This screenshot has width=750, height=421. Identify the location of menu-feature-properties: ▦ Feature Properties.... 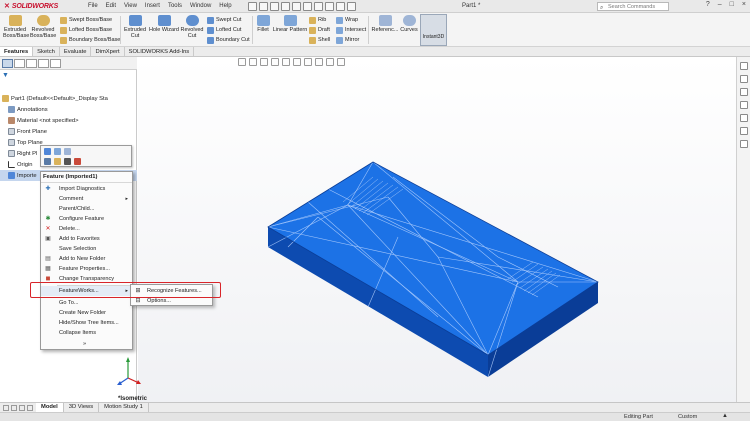
(86, 269).